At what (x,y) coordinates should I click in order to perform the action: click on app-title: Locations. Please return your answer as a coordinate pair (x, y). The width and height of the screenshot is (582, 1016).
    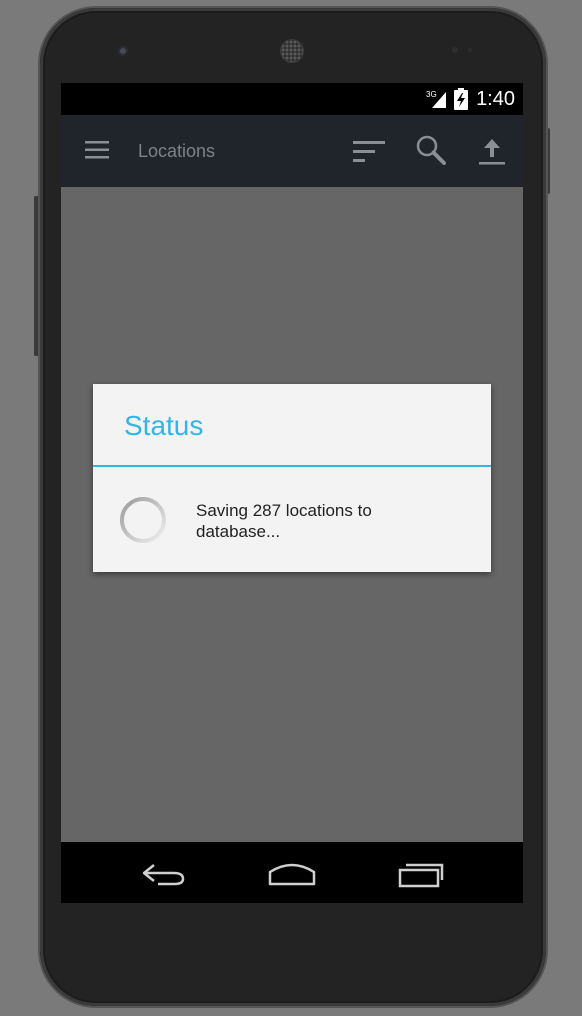
    Looking at the image, I should click on (177, 151).